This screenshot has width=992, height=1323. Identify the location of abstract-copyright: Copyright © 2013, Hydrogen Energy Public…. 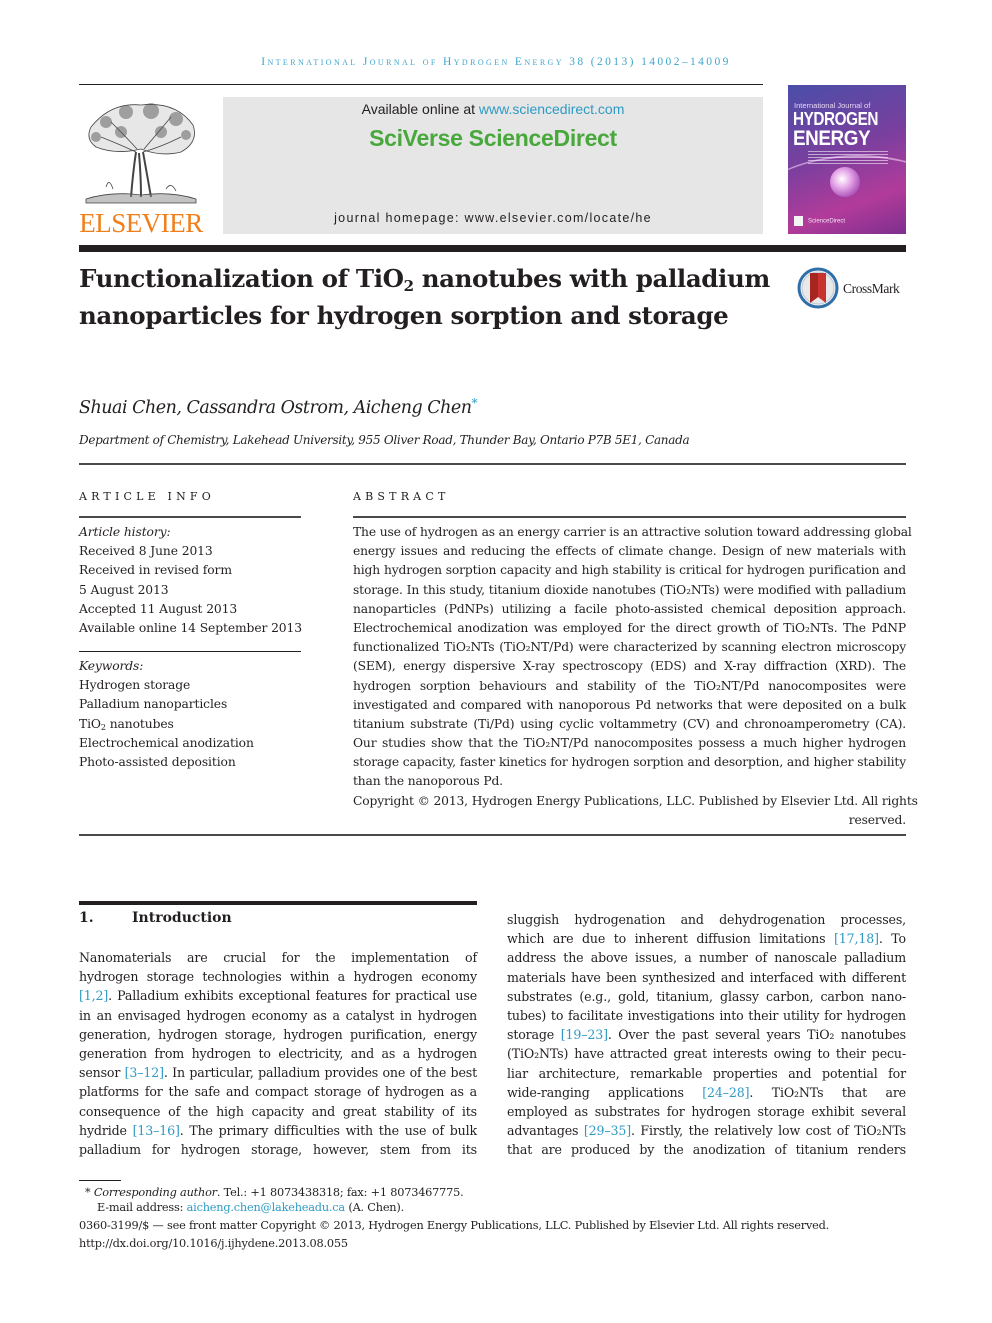
(635, 800).